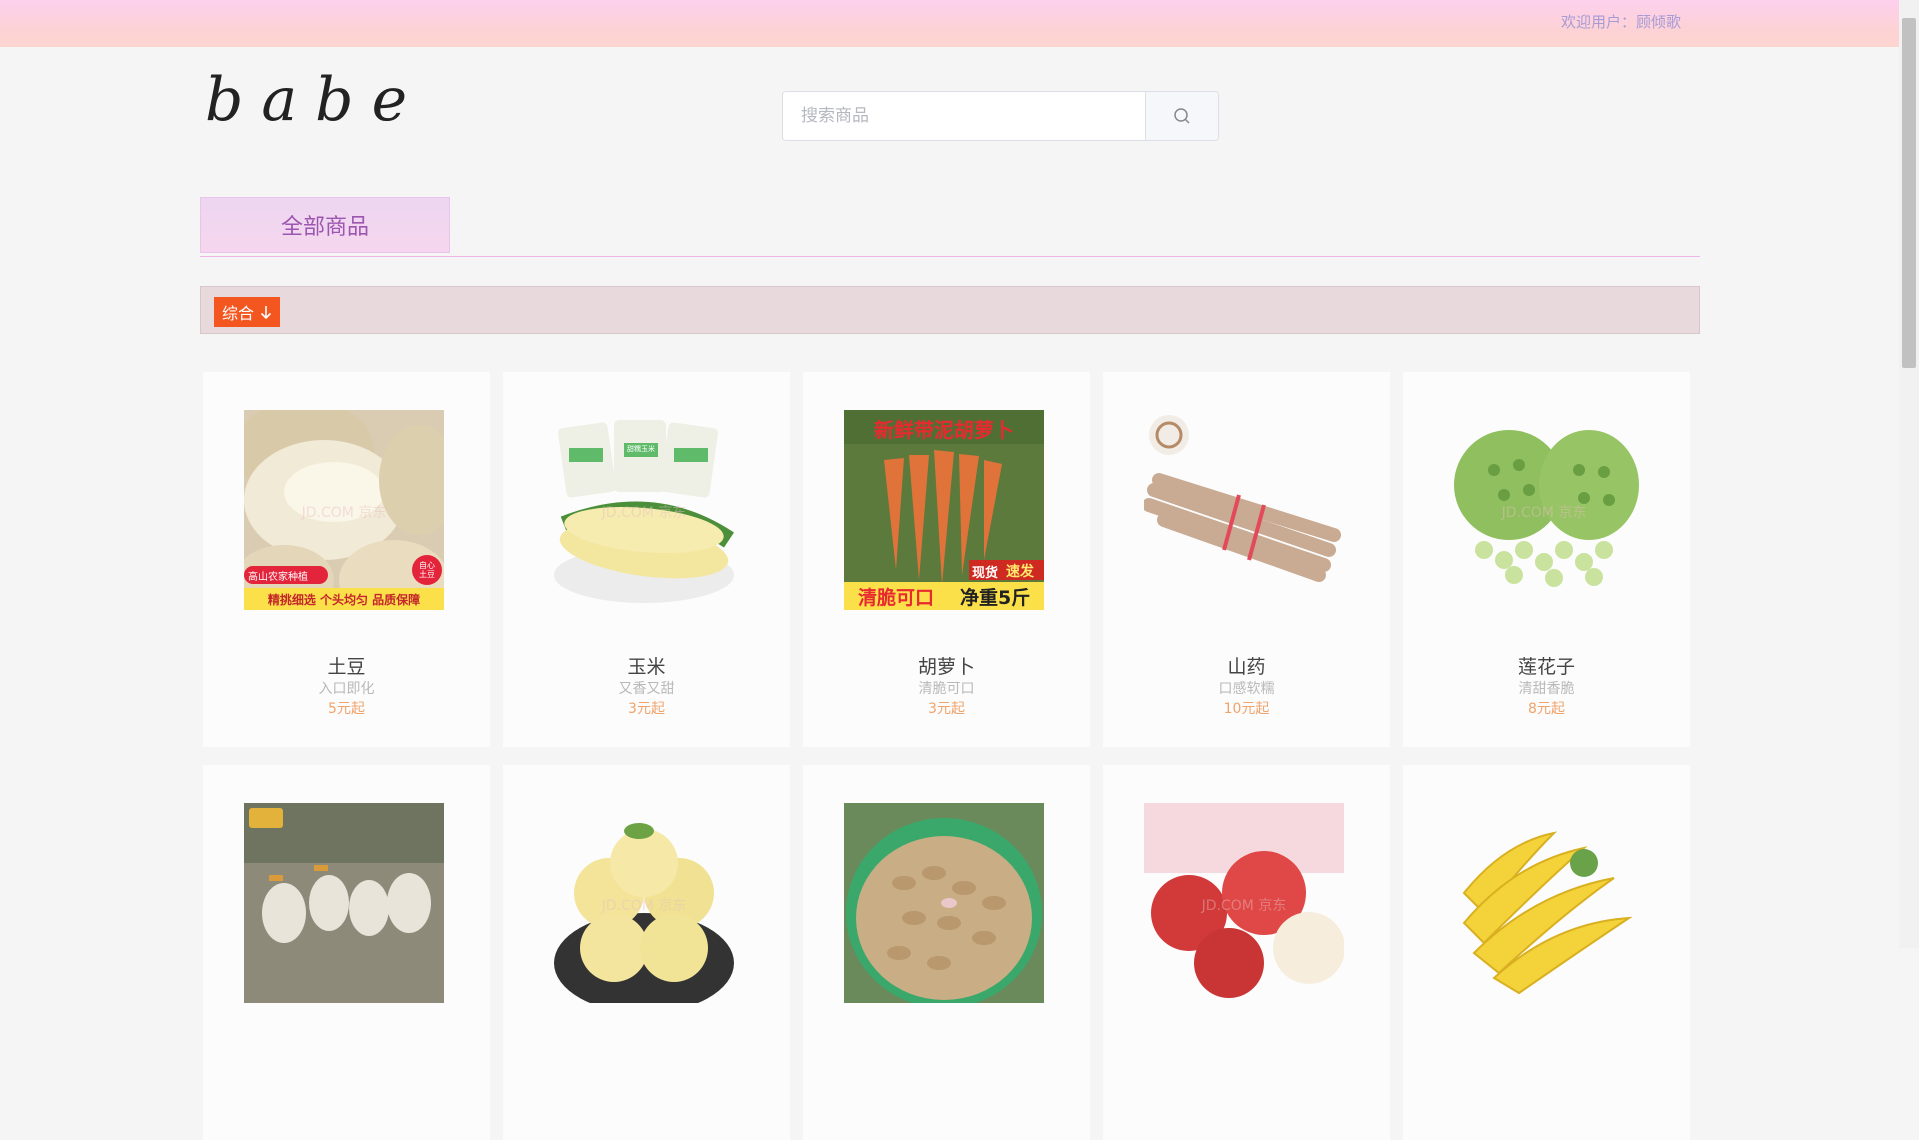  I want to click on sort-comprehensive-button: 综合, so click(247, 312).